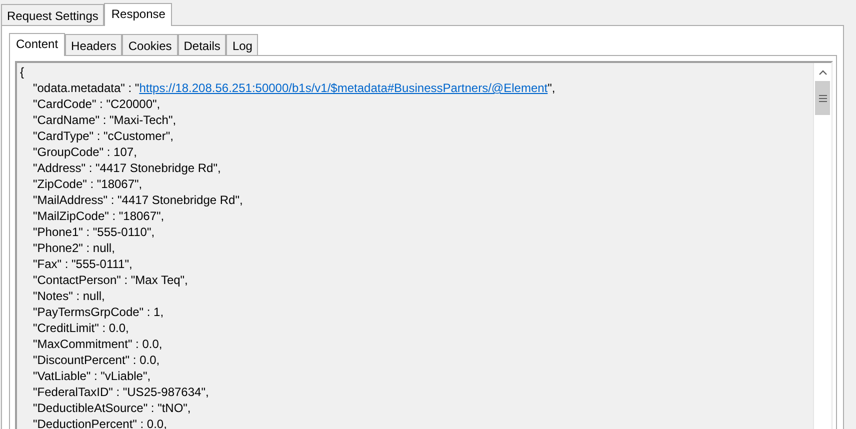 The image size is (856, 429). What do you see at coordinates (137, 200) in the screenshot?
I see `code-line: "MailAddress" : "4417 Stonebridge Rd",` at bounding box center [137, 200].